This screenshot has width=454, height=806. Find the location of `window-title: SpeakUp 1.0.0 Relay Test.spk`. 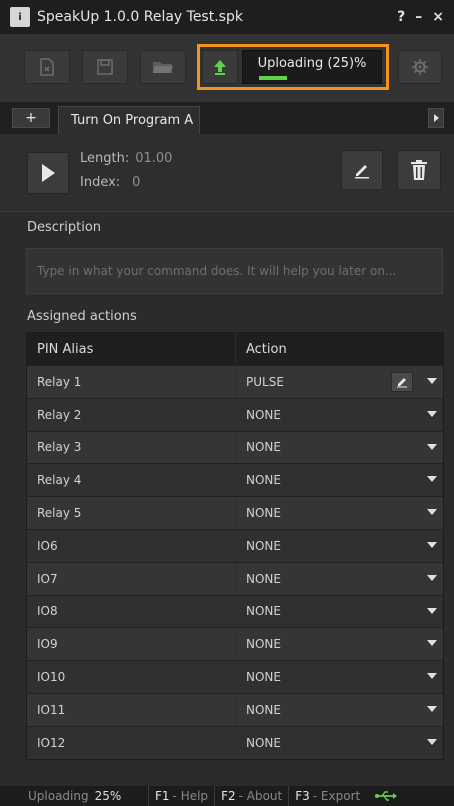

window-title: SpeakUp 1.0.0 Relay Test.spk is located at coordinates (140, 17).